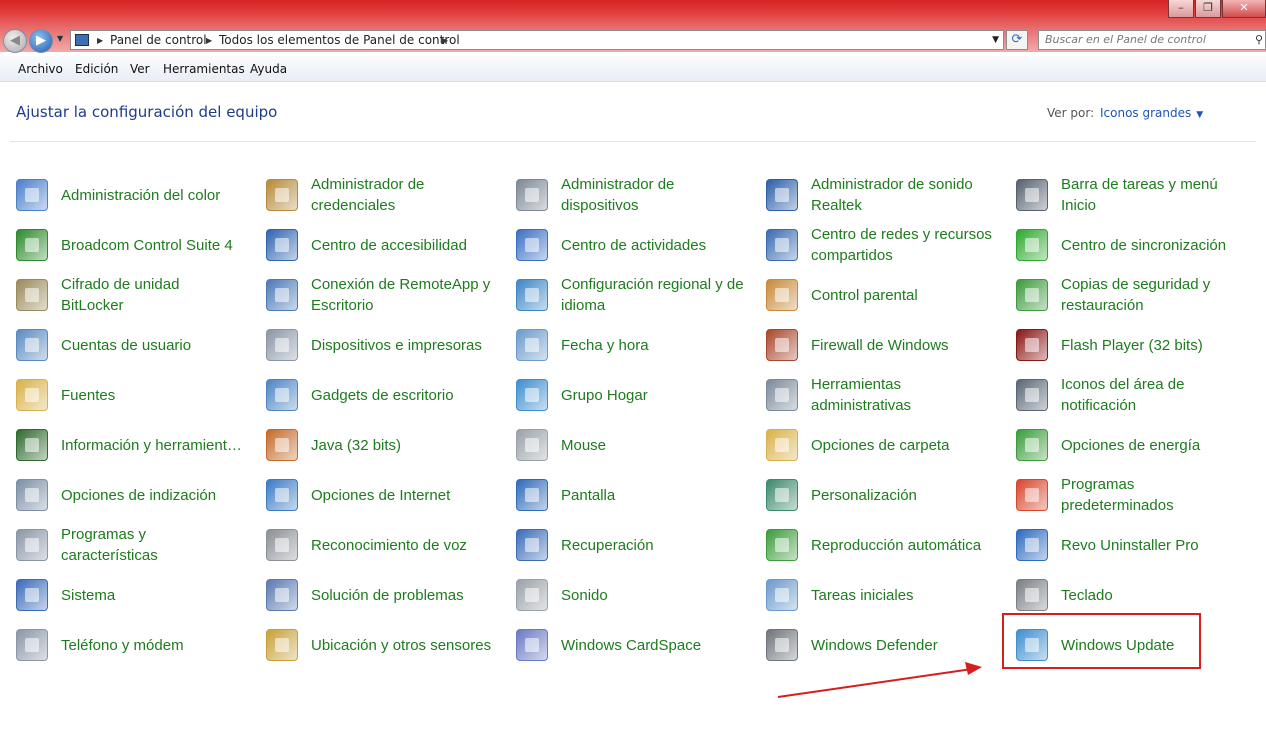 The image size is (1266, 742). What do you see at coordinates (886, 395) in the screenshot?
I see `control-panel-item: Herramientas administrativas` at bounding box center [886, 395].